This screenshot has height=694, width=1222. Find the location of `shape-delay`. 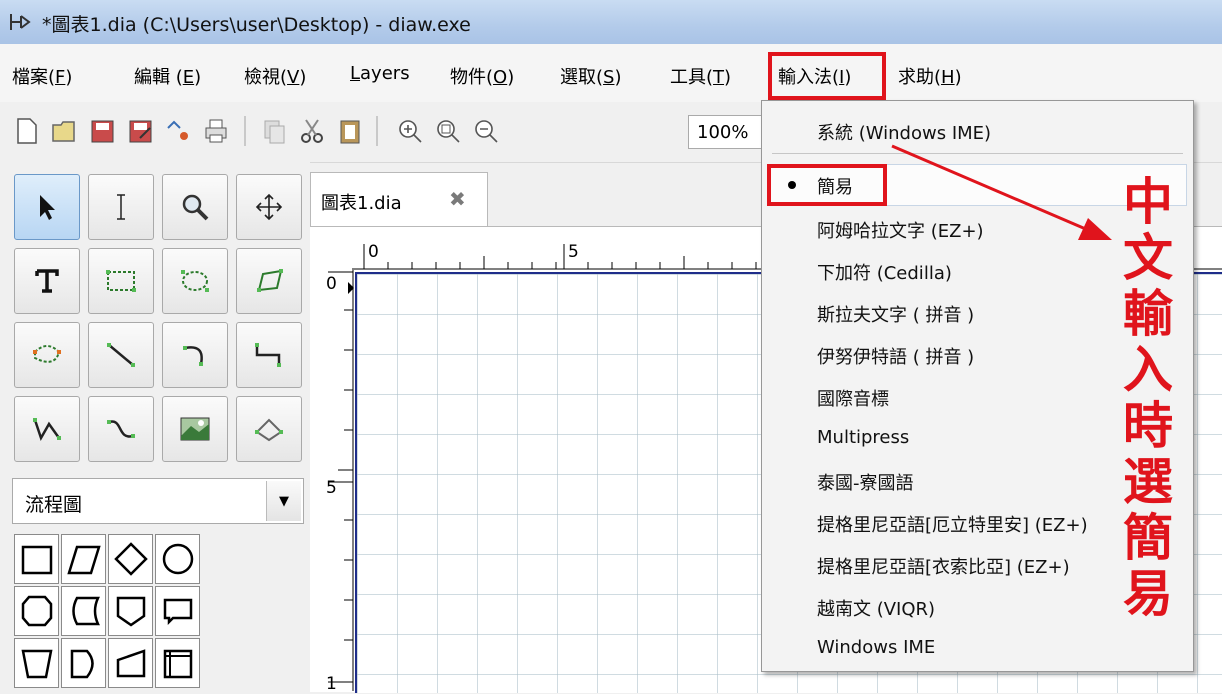

shape-delay is located at coordinates (83, 663).